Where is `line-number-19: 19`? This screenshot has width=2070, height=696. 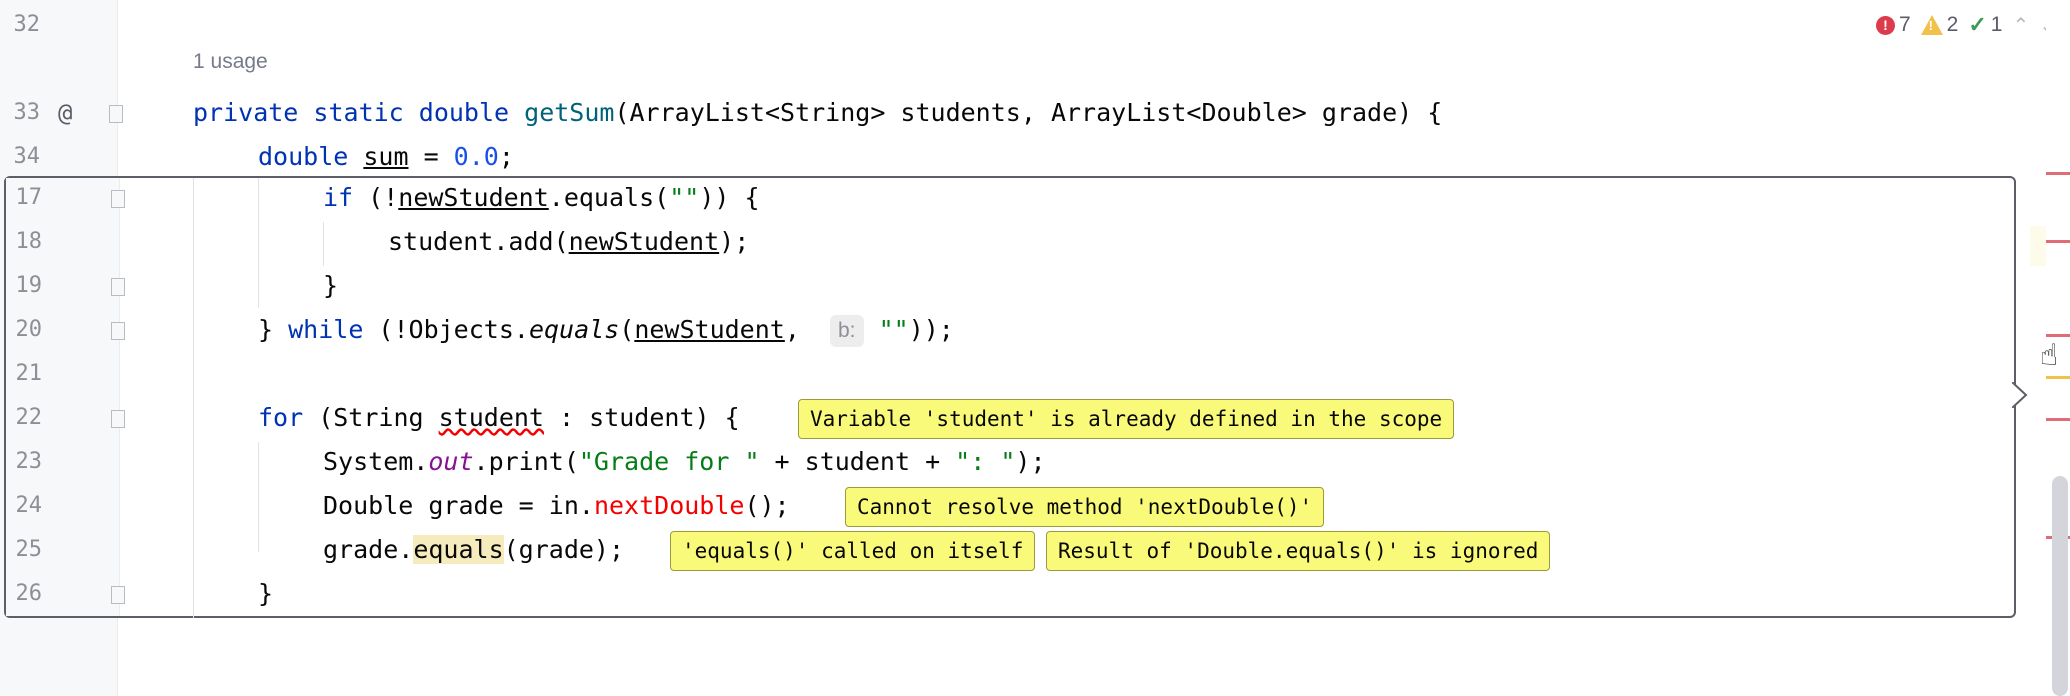 line-number-19: 19 is located at coordinates (29, 285).